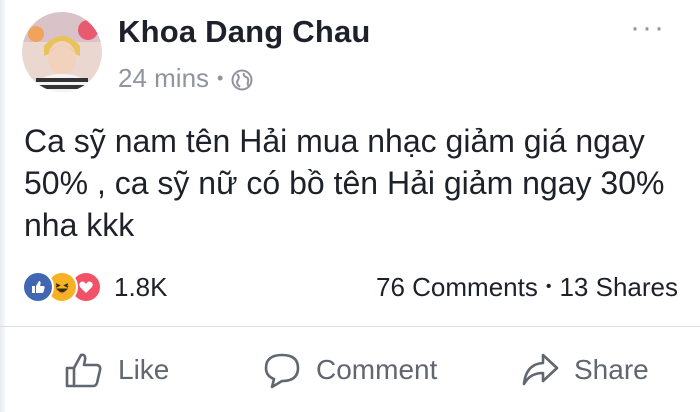 The height and width of the screenshot is (412, 700). I want to click on comment-button: Comment, so click(349, 370).